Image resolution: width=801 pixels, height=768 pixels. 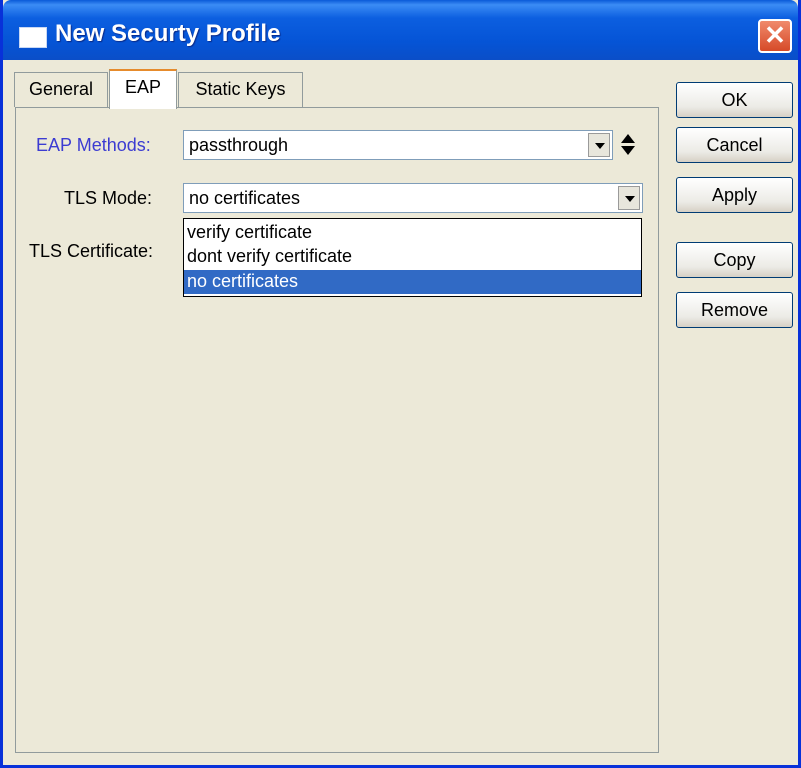 What do you see at coordinates (734, 100) in the screenshot?
I see `ok-button: OK` at bounding box center [734, 100].